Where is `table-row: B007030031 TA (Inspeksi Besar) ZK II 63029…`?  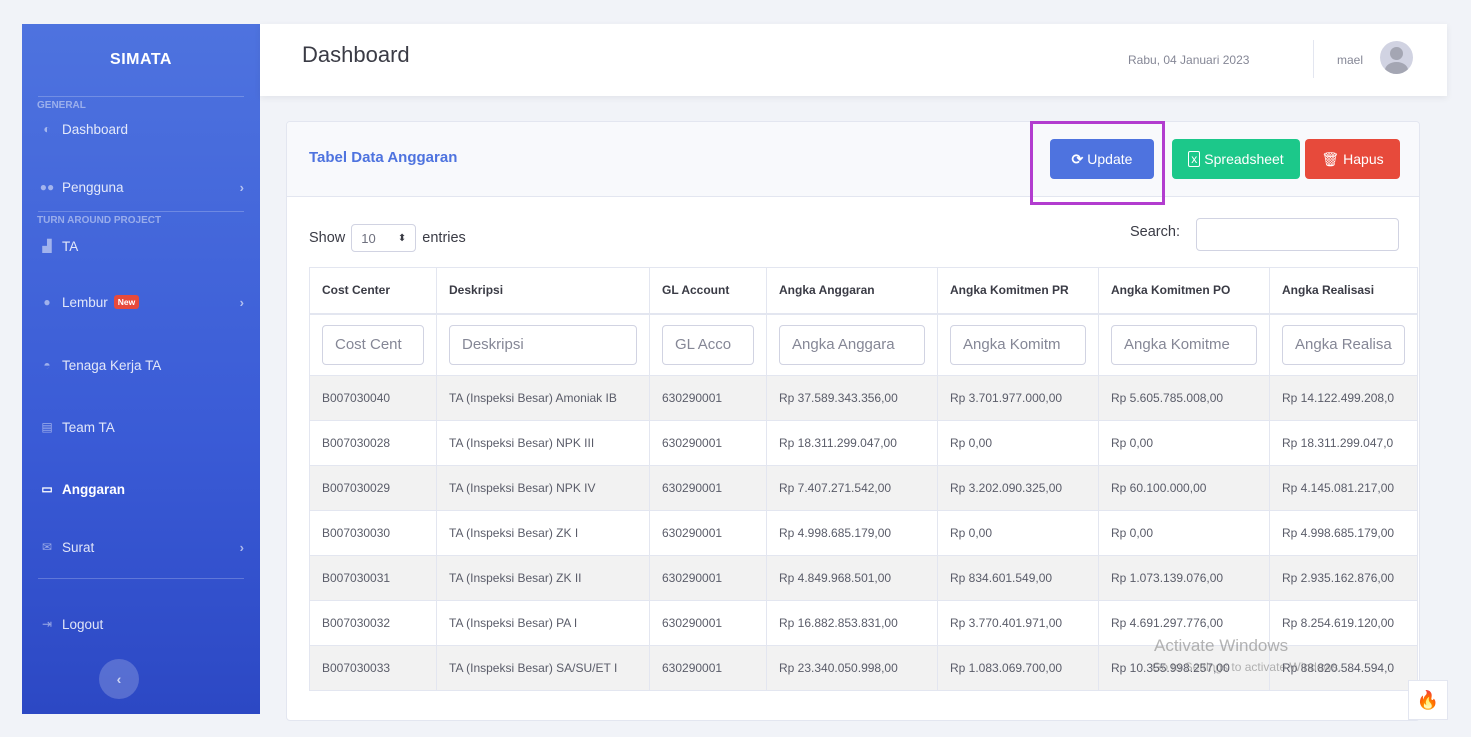 table-row: B007030031 TA (Inspeksi Besar) ZK II 63029… is located at coordinates (863, 578).